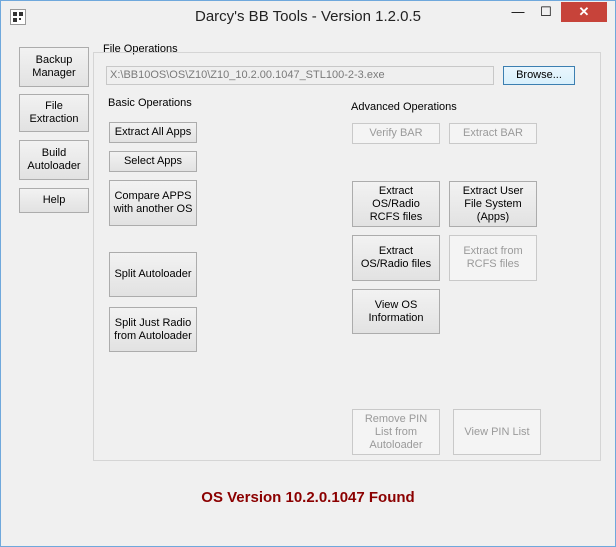 Image resolution: width=616 pixels, height=547 pixels. I want to click on select-apps-button: Select Apps, so click(153, 161).